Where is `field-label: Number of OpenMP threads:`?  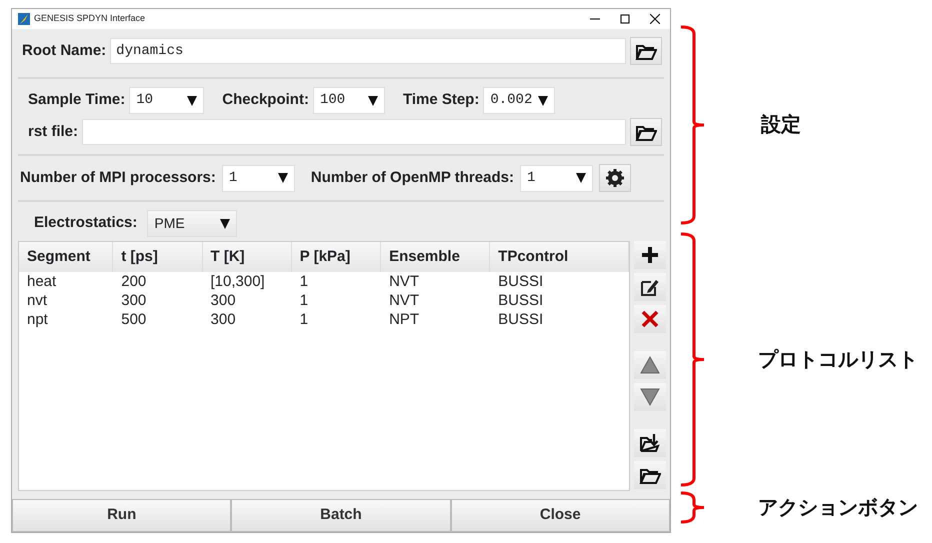 field-label: Number of OpenMP threads: is located at coordinates (412, 178).